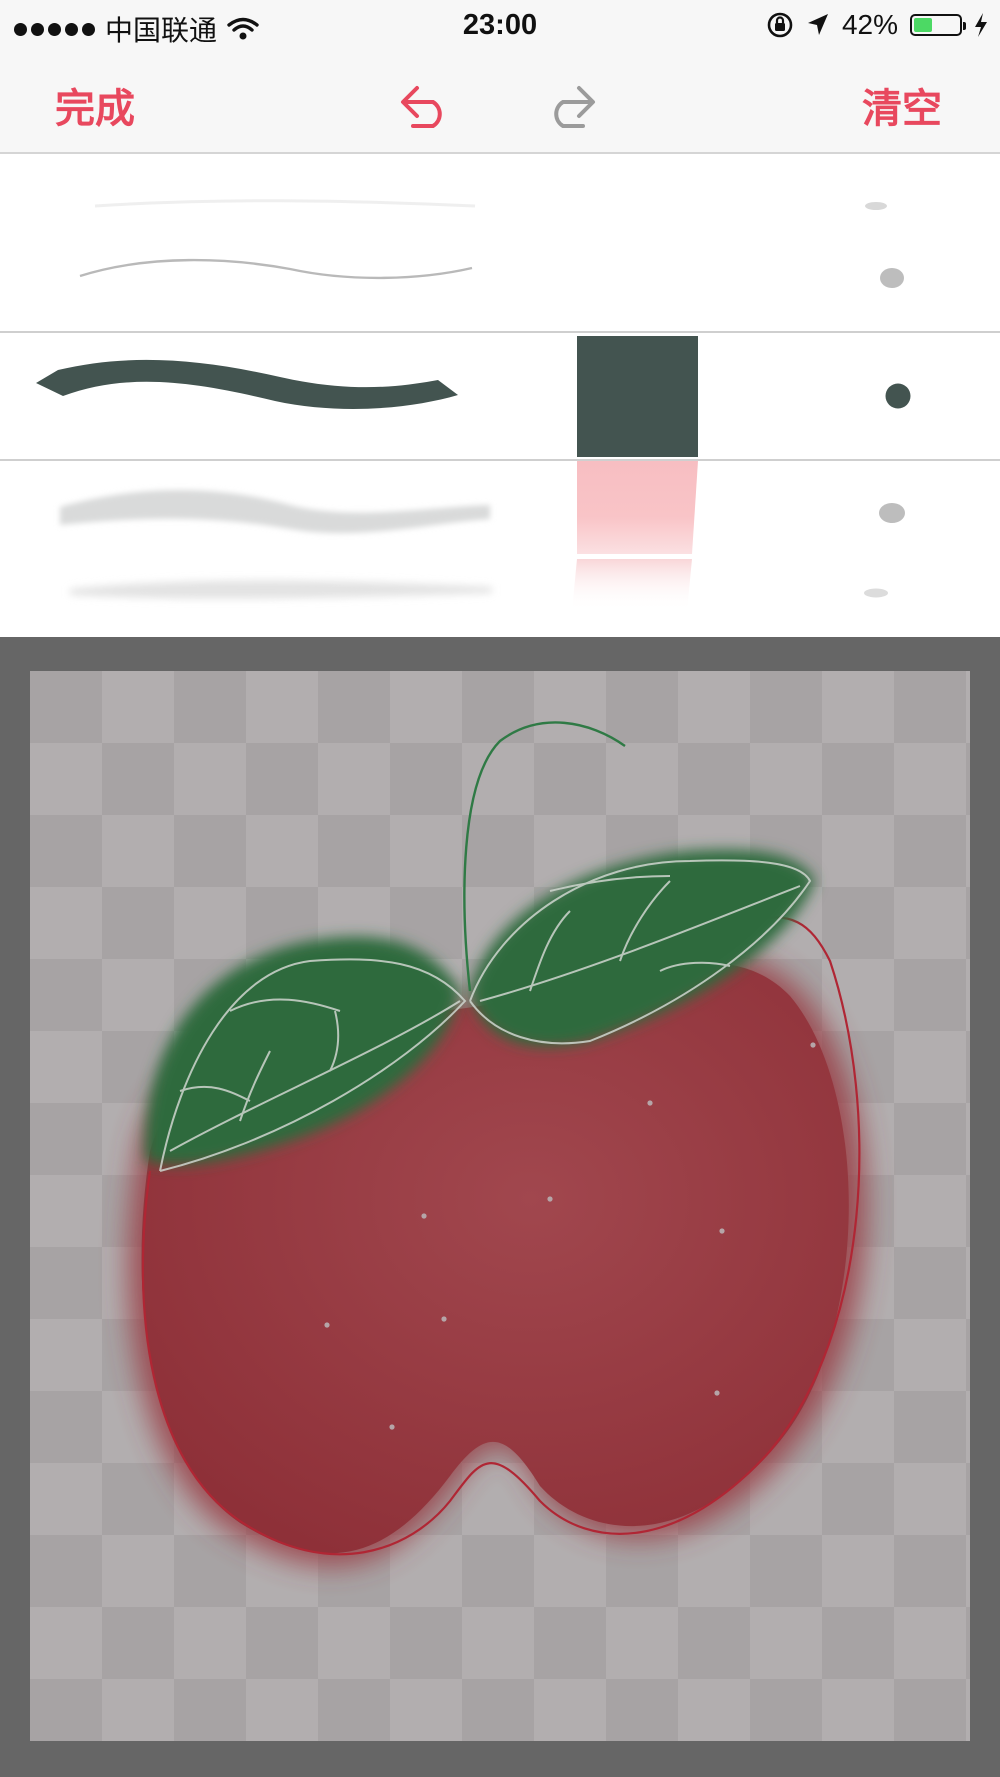 This screenshot has height=1777, width=1000. Describe the element at coordinates (95, 105) in the screenshot. I see `done-button: 完成` at that location.